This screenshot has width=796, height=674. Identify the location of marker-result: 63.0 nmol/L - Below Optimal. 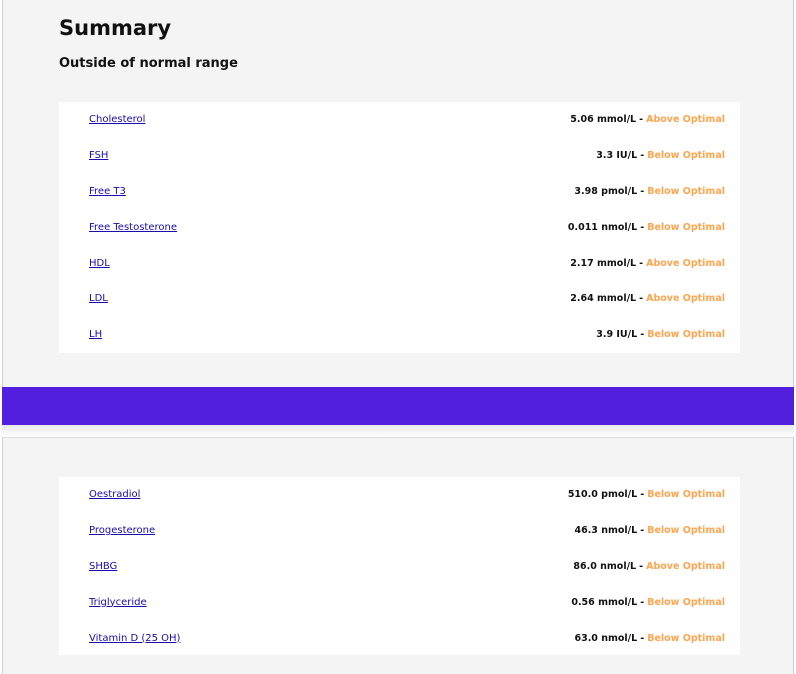
(649, 638).